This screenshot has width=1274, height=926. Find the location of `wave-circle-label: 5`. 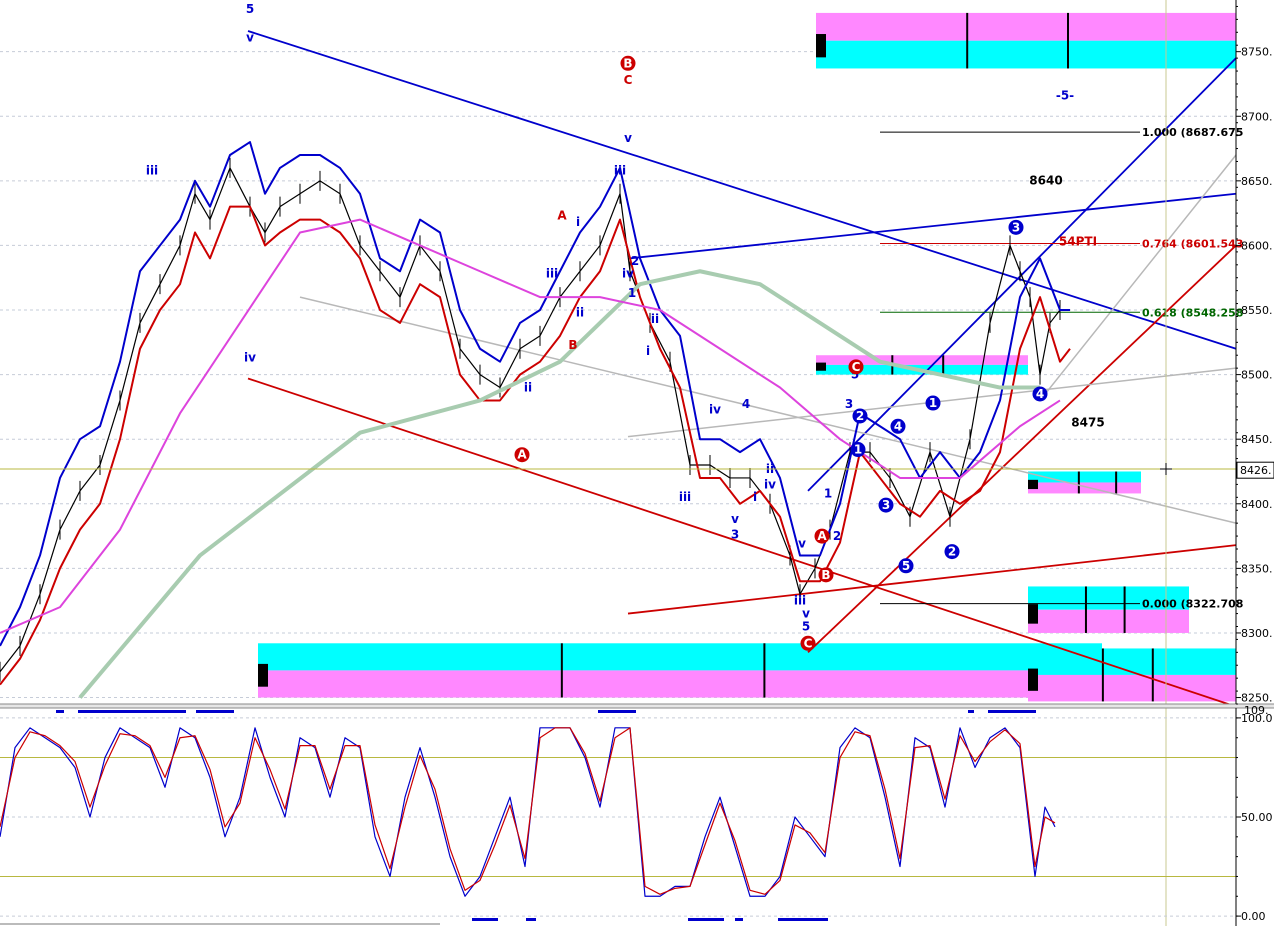

wave-circle-label: 5 is located at coordinates (906, 566).